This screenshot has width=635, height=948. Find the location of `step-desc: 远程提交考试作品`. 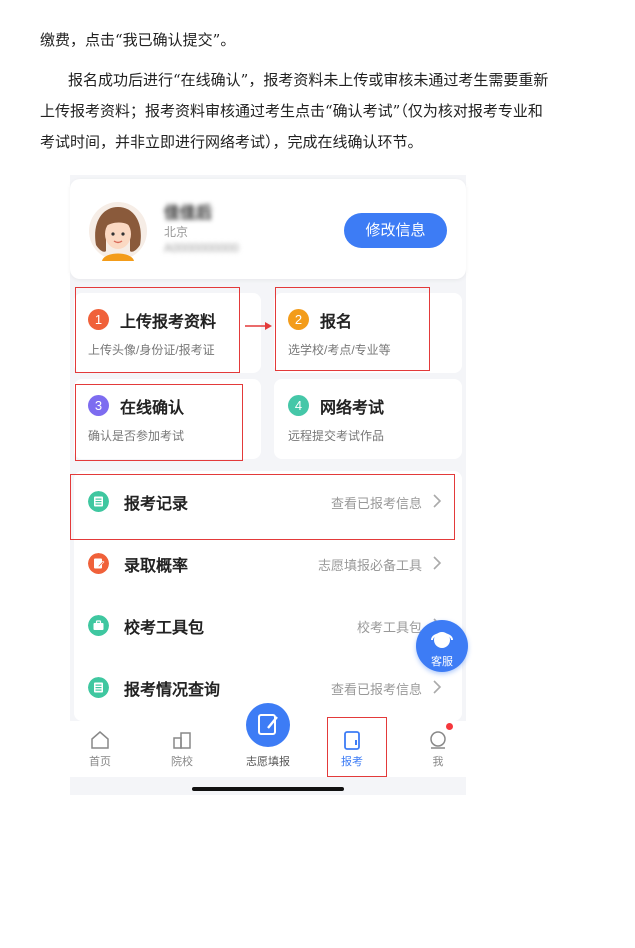

step-desc: 远程提交考试作品 is located at coordinates (336, 436).